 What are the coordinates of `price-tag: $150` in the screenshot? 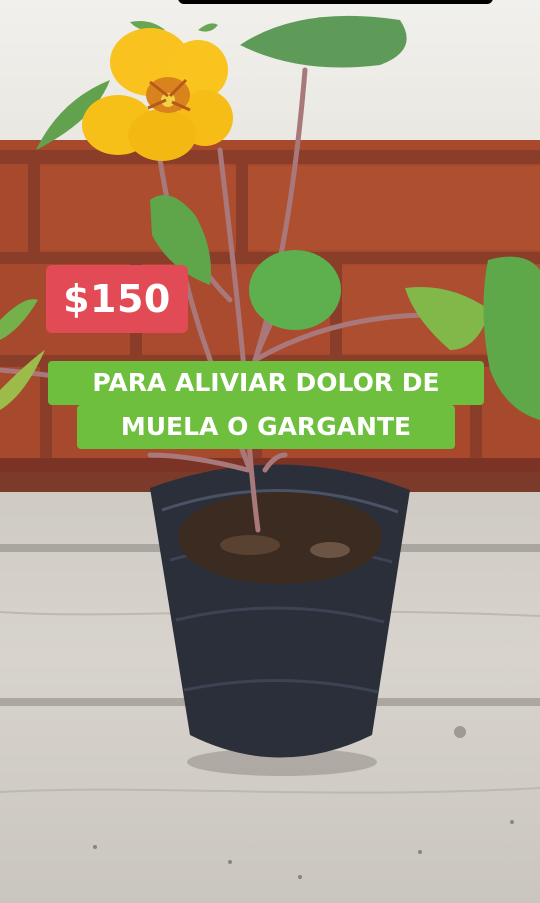 It's located at (117, 299).